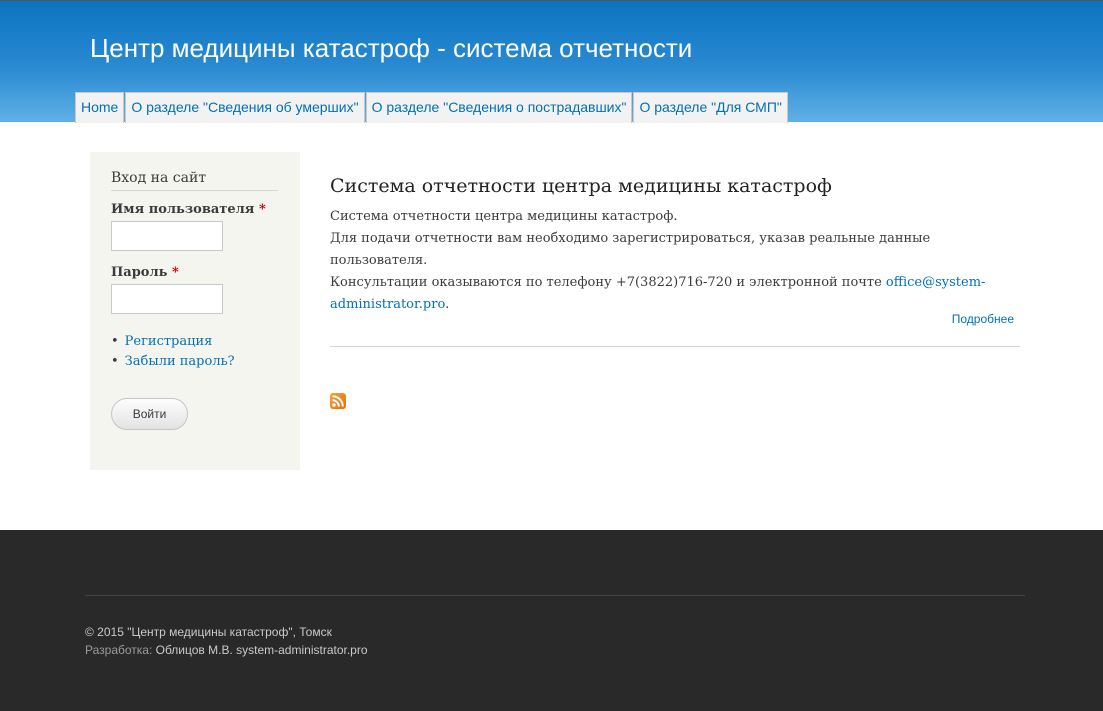 Image resolution: width=1103 pixels, height=711 pixels. I want to click on menu-tab-injured: О разделе "Сведения о пострадавших", so click(499, 107).